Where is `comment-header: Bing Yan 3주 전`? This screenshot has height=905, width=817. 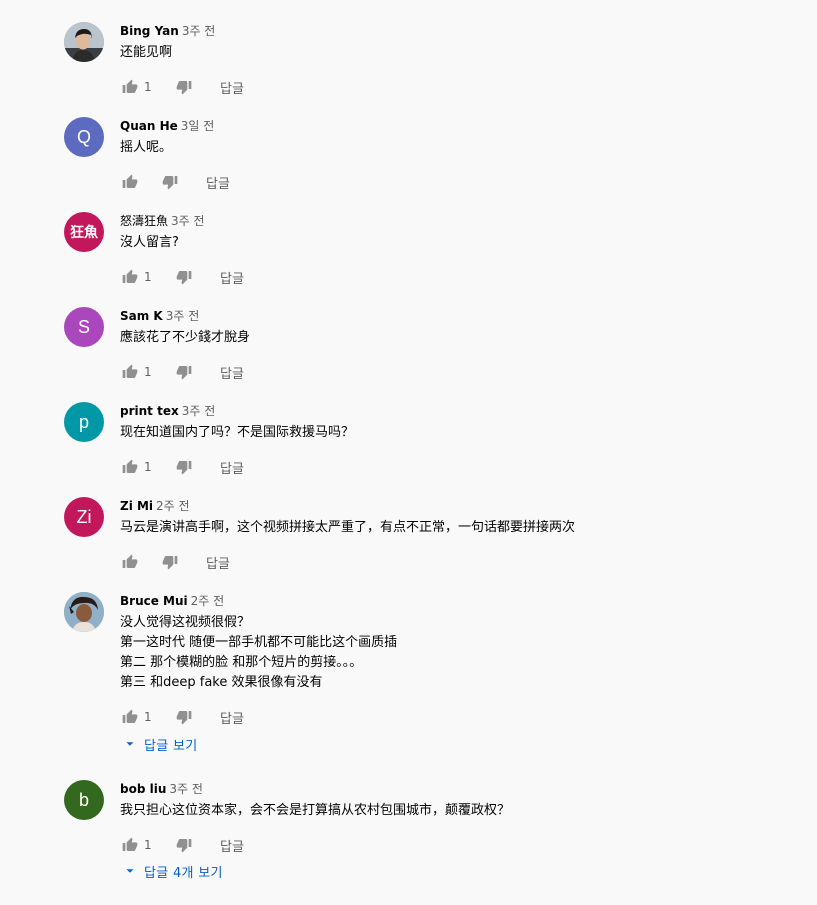 comment-header: Bing Yan 3주 전 is located at coordinates (458, 31).